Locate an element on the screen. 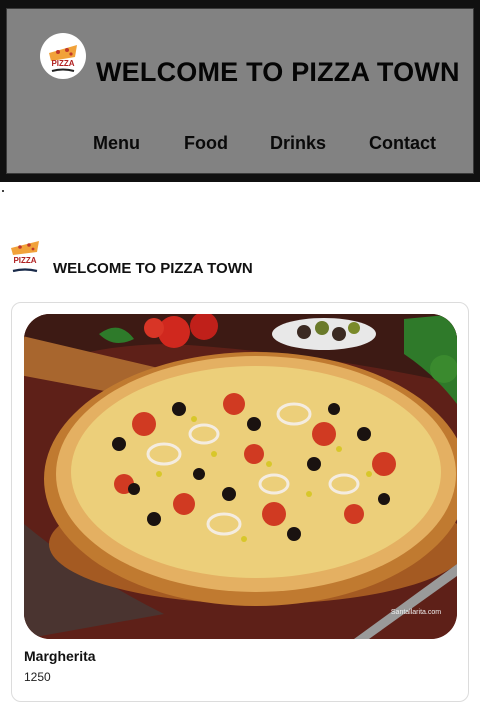 This screenshot has height=702, width=480. brand-title: WELCOME TO PIZZA TOWN is located at coordinates (153, 268).